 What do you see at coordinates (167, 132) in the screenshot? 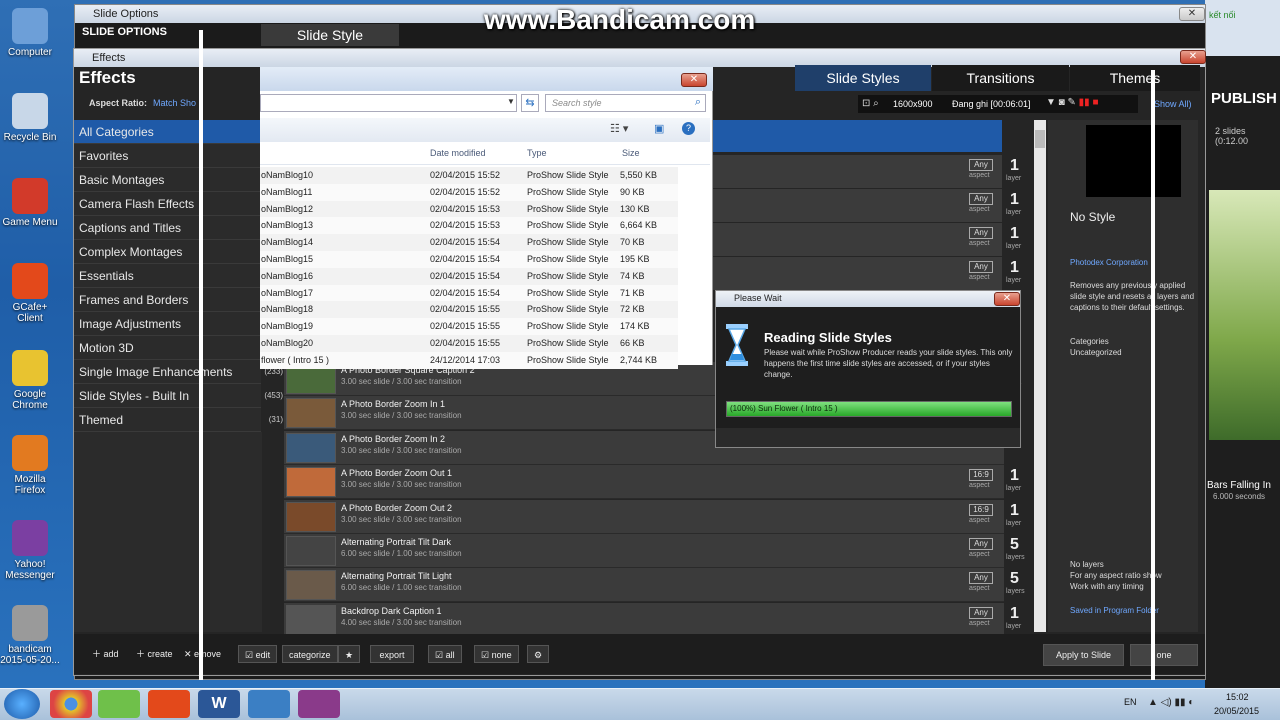
I see `category-item: All Categories` at bounding box center [167, 132].